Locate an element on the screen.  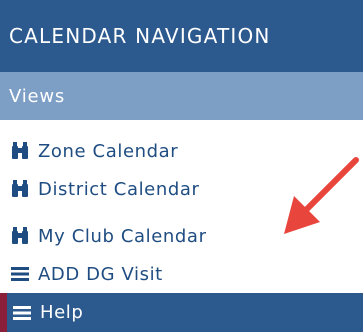
views-section-header: Views is located at coordinates (181, 96).